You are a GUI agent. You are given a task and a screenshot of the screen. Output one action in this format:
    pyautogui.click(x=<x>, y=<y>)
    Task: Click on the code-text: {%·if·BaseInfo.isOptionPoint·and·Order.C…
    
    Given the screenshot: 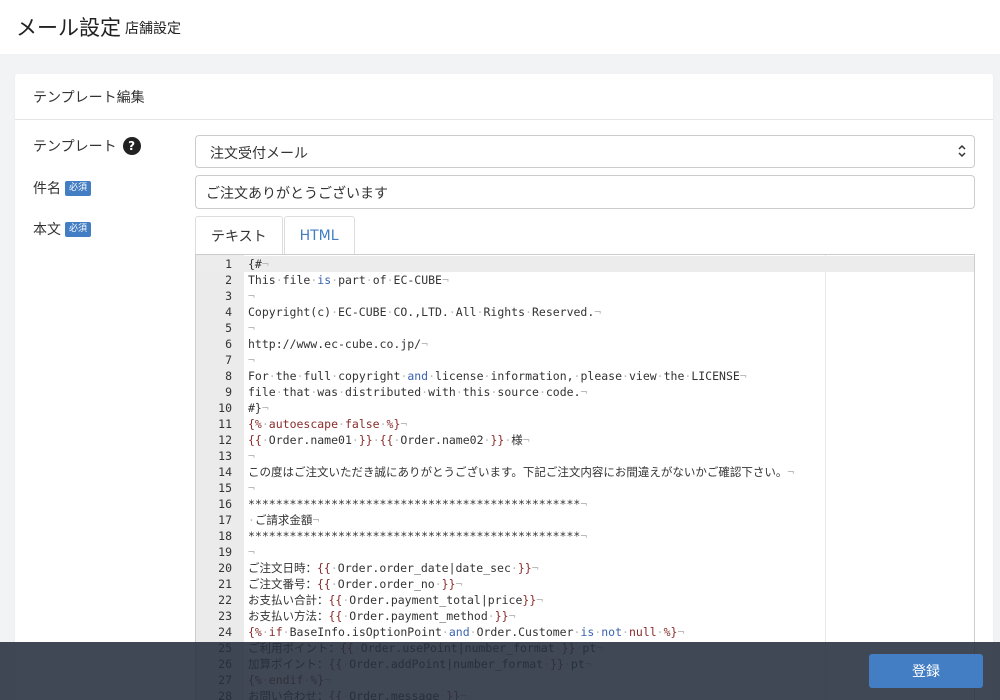 What is the action you would take?
    pyautogui.click(x=466, y=632)
    